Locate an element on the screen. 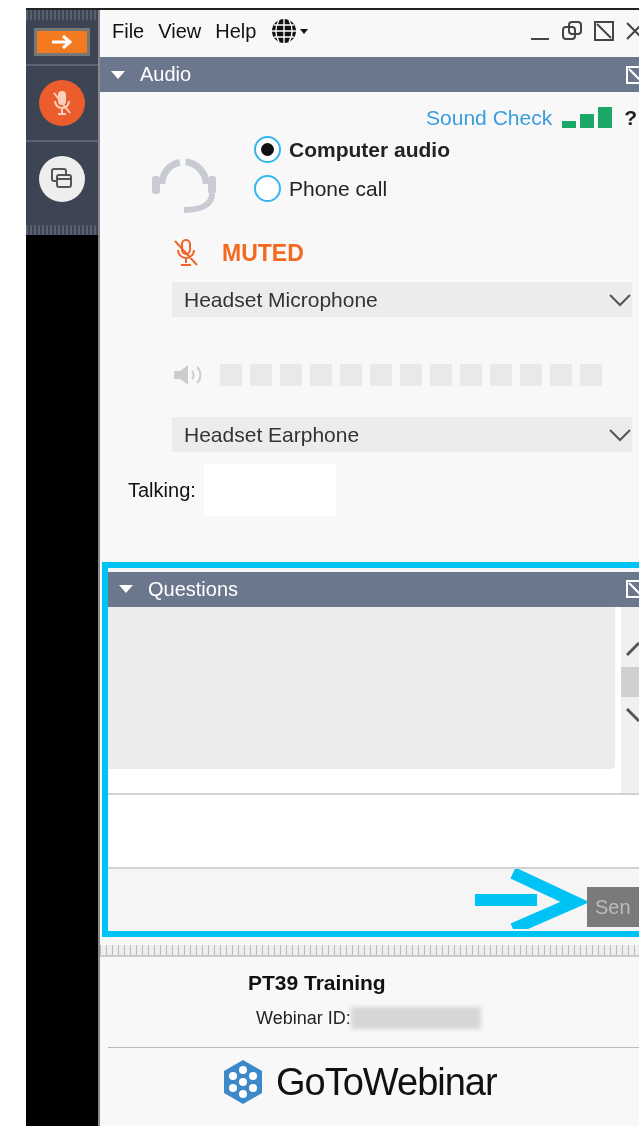 The image size is (639, 1126). scrollbar is located at coordinates (630, 700).